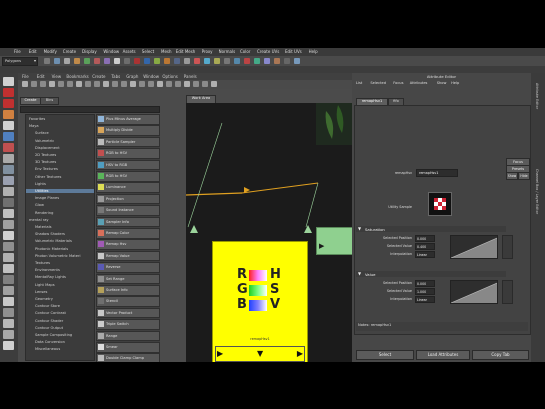  I want to click on ae-menu-attributes: Attributes, so click(419, 83).